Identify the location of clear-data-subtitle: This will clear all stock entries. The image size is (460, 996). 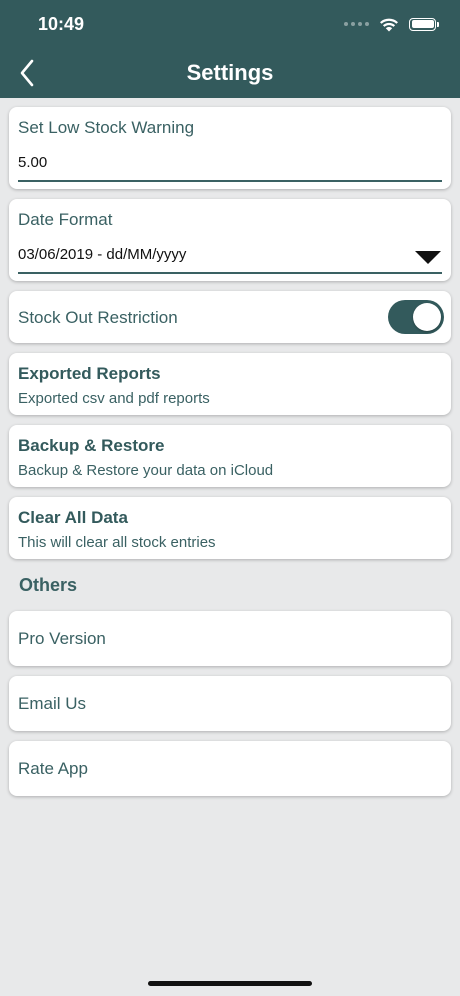
(117, 542).